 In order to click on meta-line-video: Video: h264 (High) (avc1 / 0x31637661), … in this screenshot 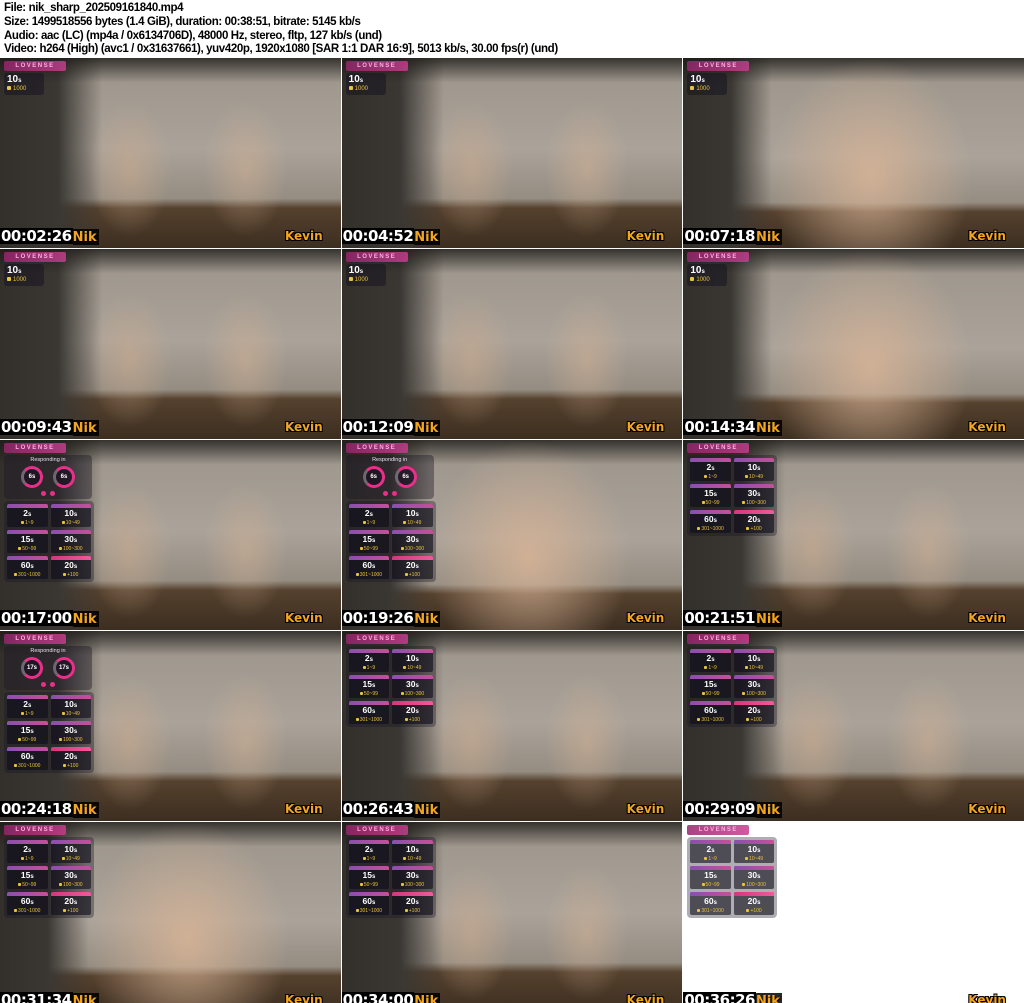, I will do `click(281, 48)`.